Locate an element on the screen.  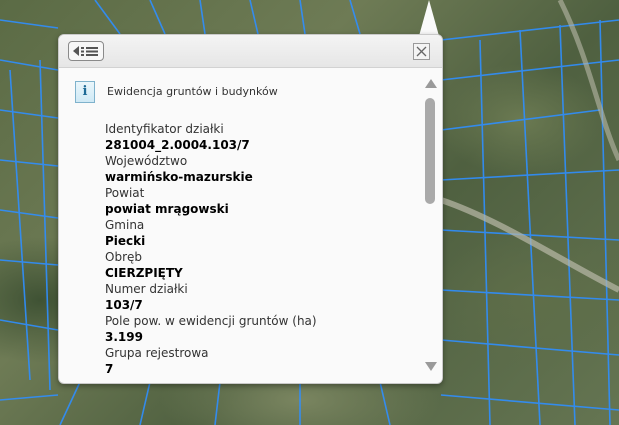
field-label-identyfikator: Identyfikator działki is located at coordinates (164, 129).